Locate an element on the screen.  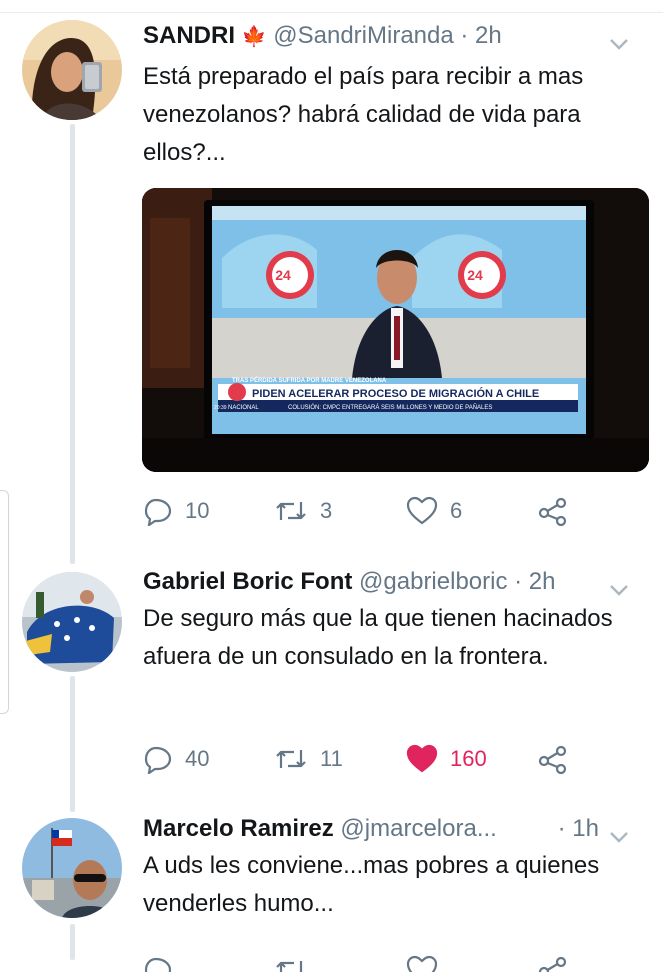
tv-ticker-tag: NACIONAL is located at coordinates (243, 408).